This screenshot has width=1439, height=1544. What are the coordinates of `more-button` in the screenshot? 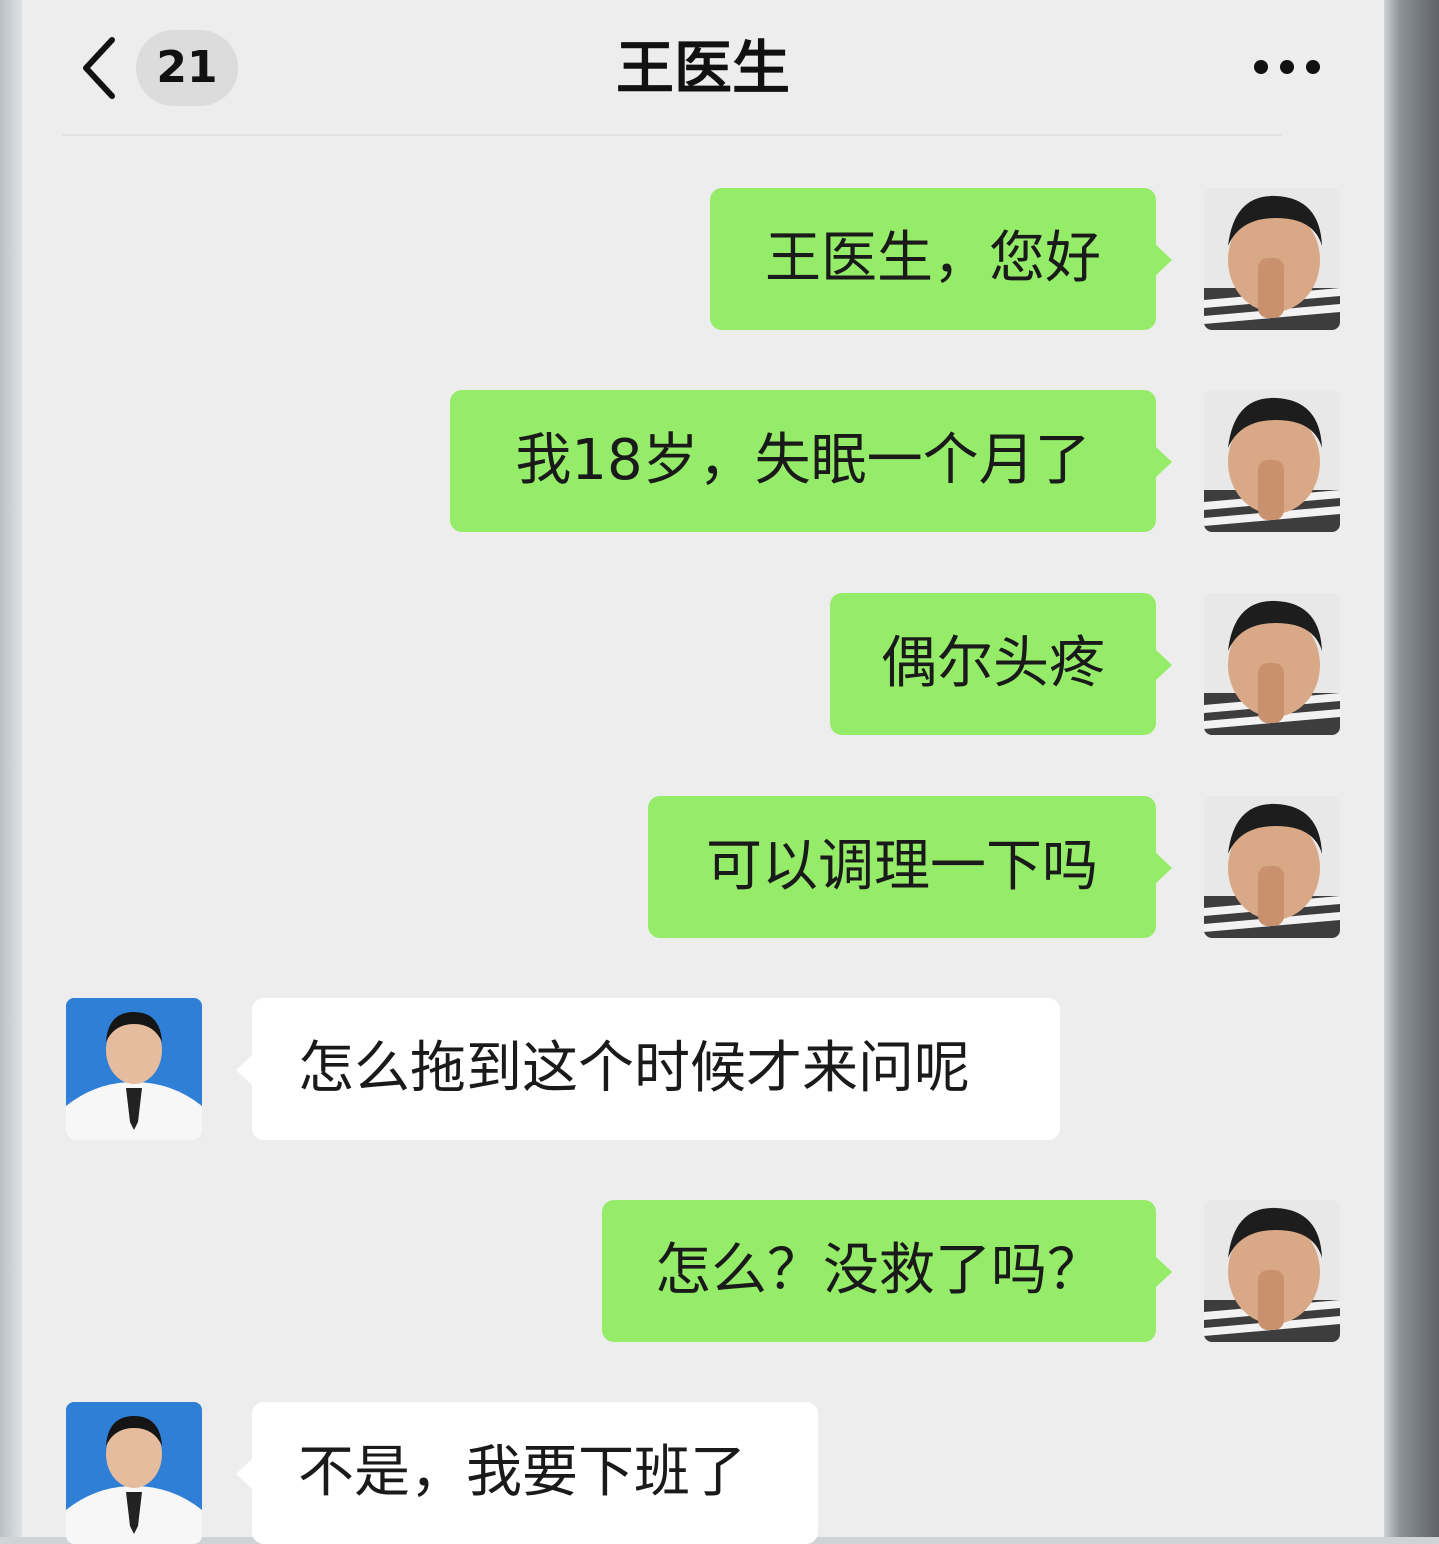 It's located at (1288, 67).